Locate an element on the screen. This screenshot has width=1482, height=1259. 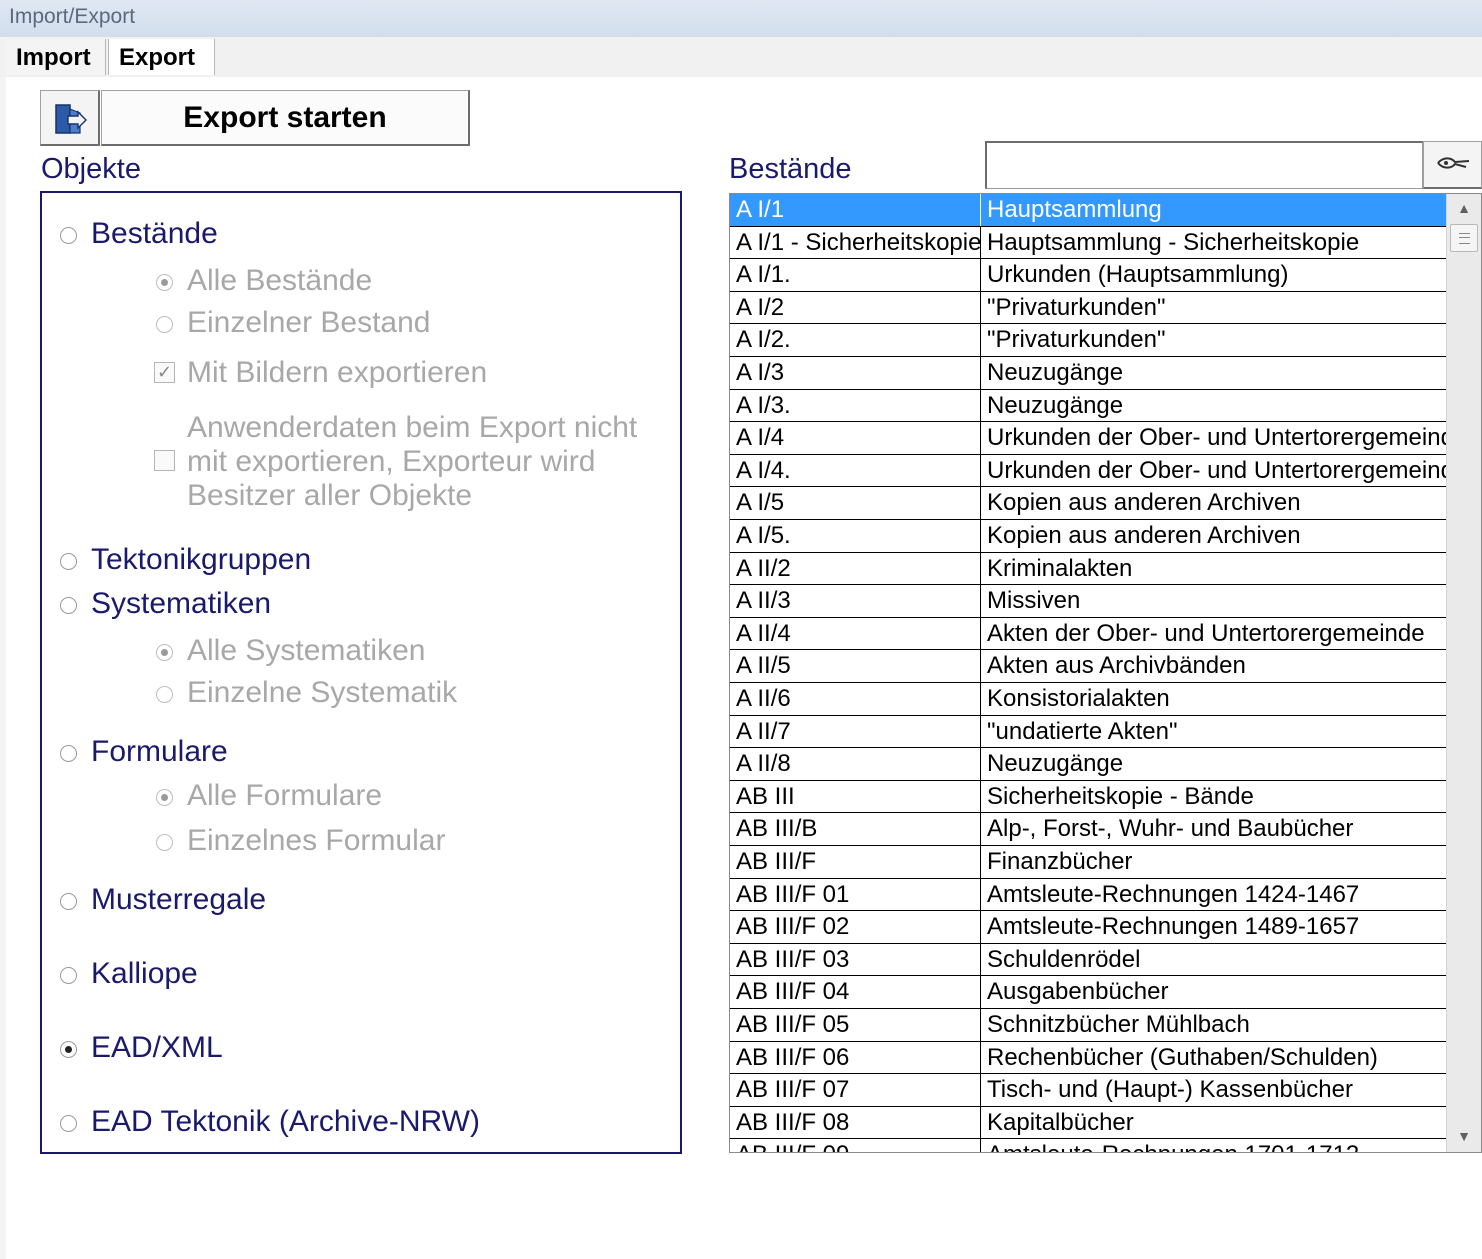
table-row: A I/1. Urkunden (Hauptsammlung) is located at coordinates (1088, 275).